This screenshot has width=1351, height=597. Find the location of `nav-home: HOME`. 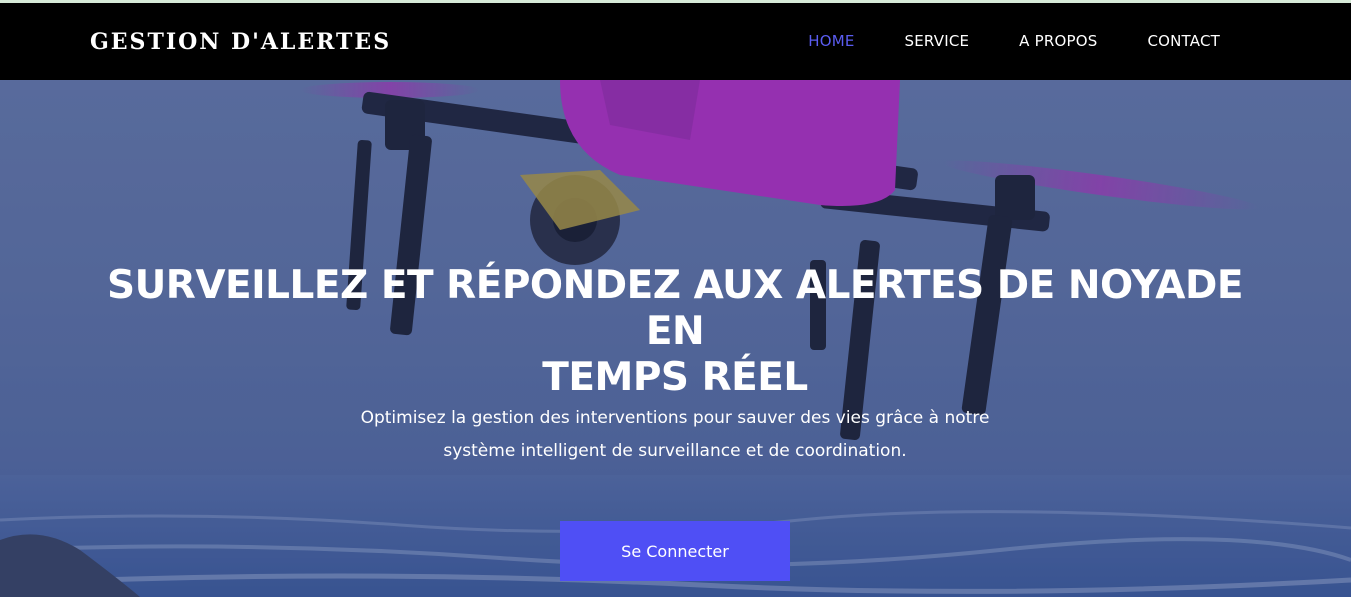

nav-home: HOME is located at coordinates (831, 41).